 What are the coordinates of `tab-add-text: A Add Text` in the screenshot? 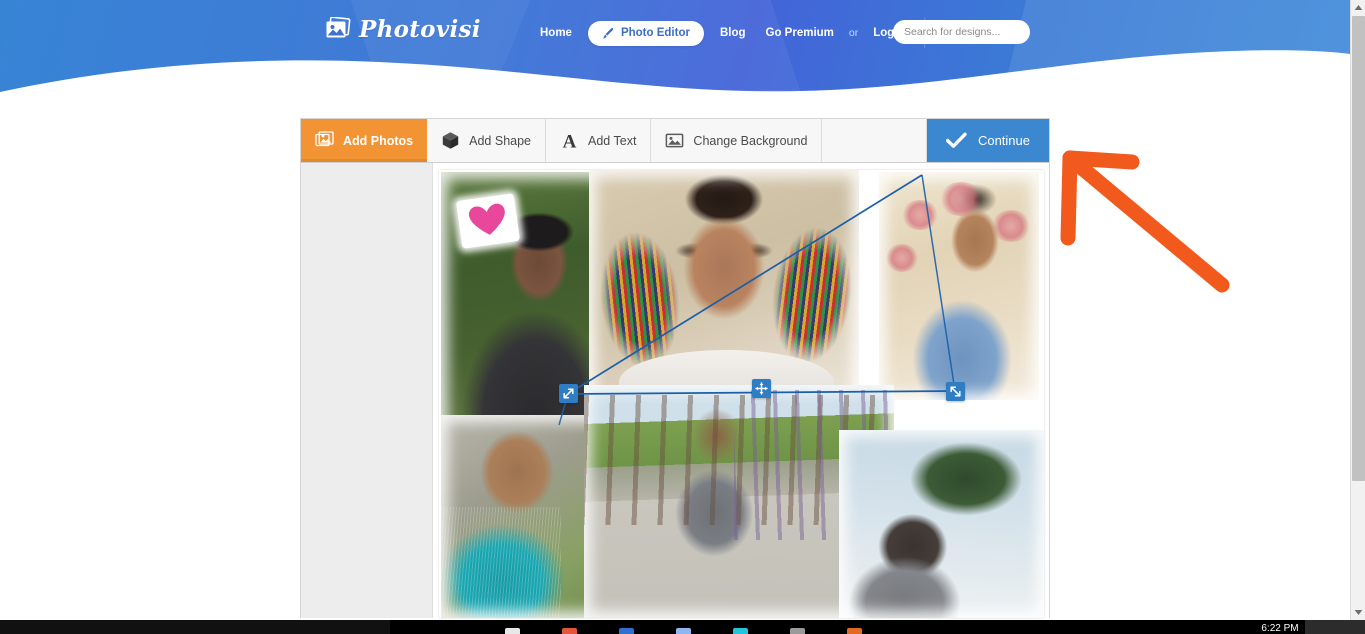 It's located at (599, 140).